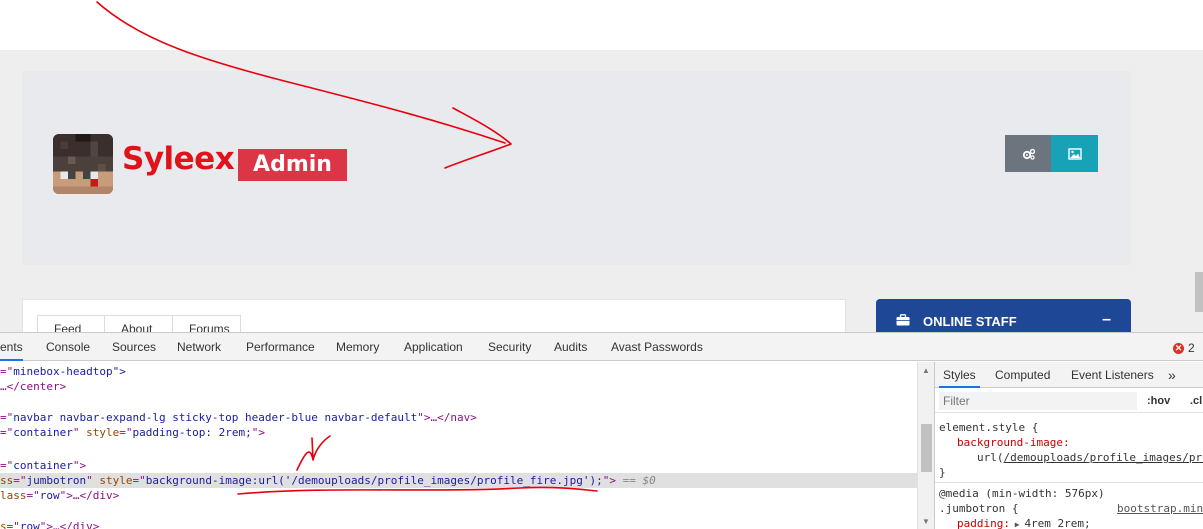 The width and height of the screenshot is (1203, 529). Describe the element at coordinates (280, 347) in the screenshot. I see `tab-performance: Performance` at that location.